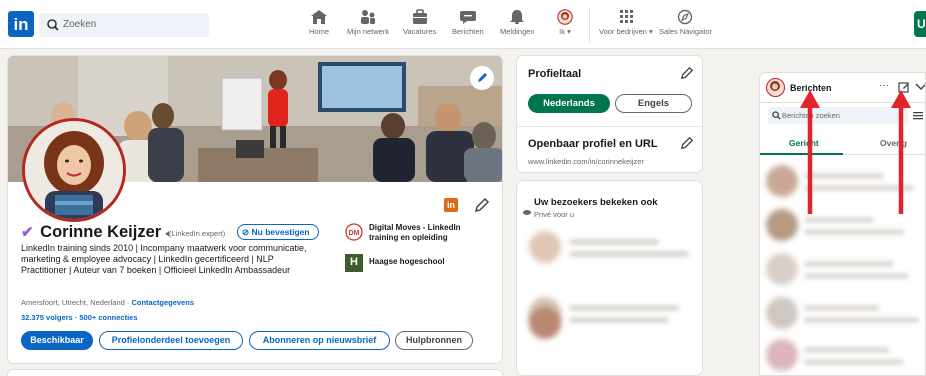 Image resolution: width=926 pixels, height=376 pixels. What do you see at coordinates (685, 31) in the screenshot?
I see `nav-sales-navigator-label: Sales Navigator` at bounding box center [685, 31].